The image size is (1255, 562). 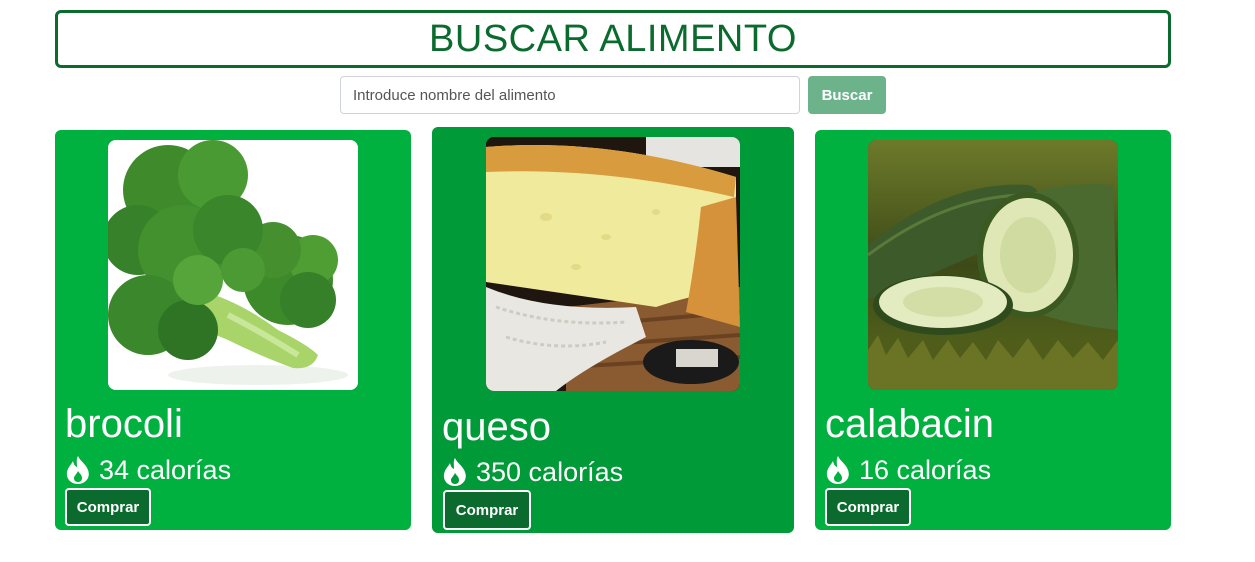 I want to click on food-name: brocoli, so click(x=124, y=424).